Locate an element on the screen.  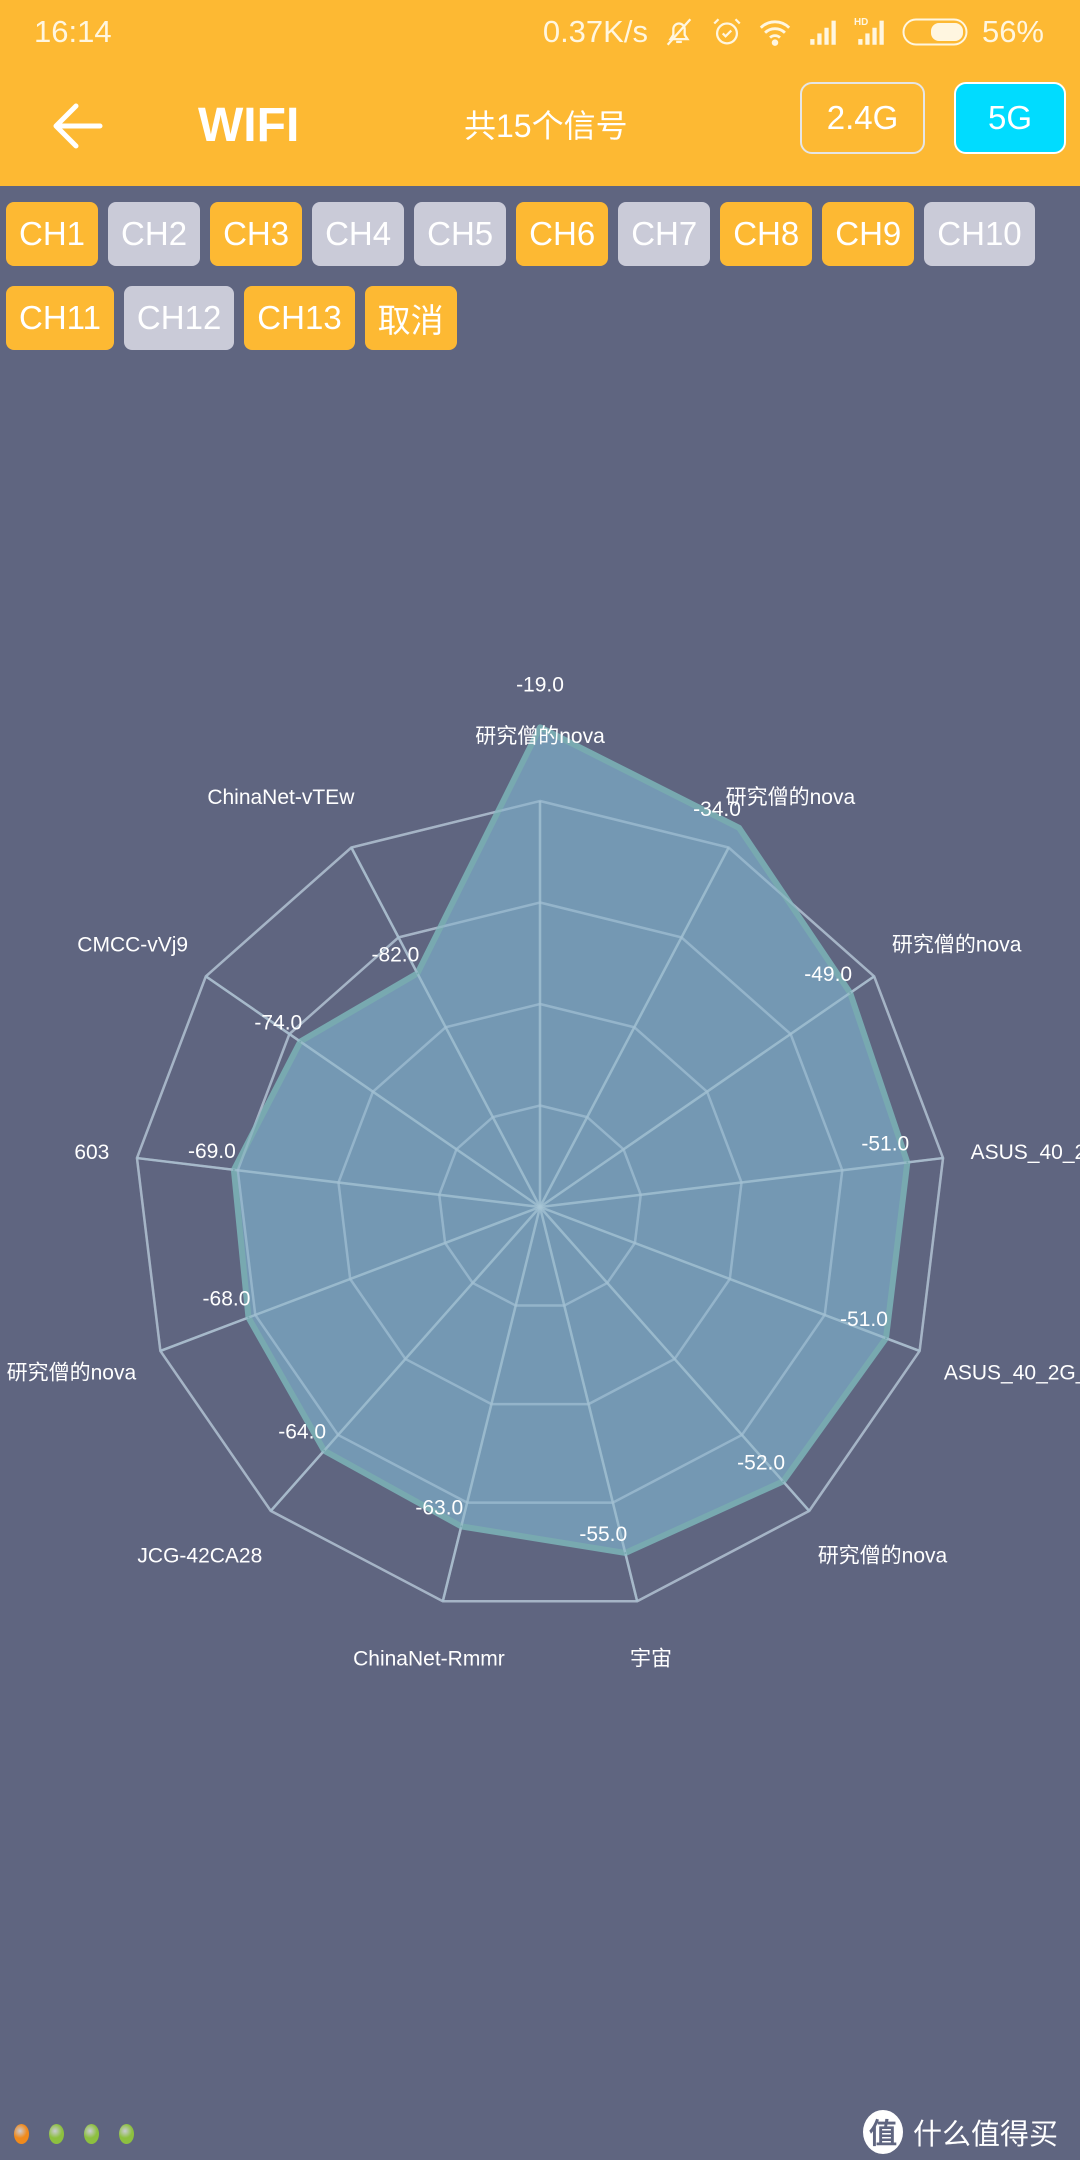
category-label: JCG-42CA28 is located at coordinates (199, 1555).